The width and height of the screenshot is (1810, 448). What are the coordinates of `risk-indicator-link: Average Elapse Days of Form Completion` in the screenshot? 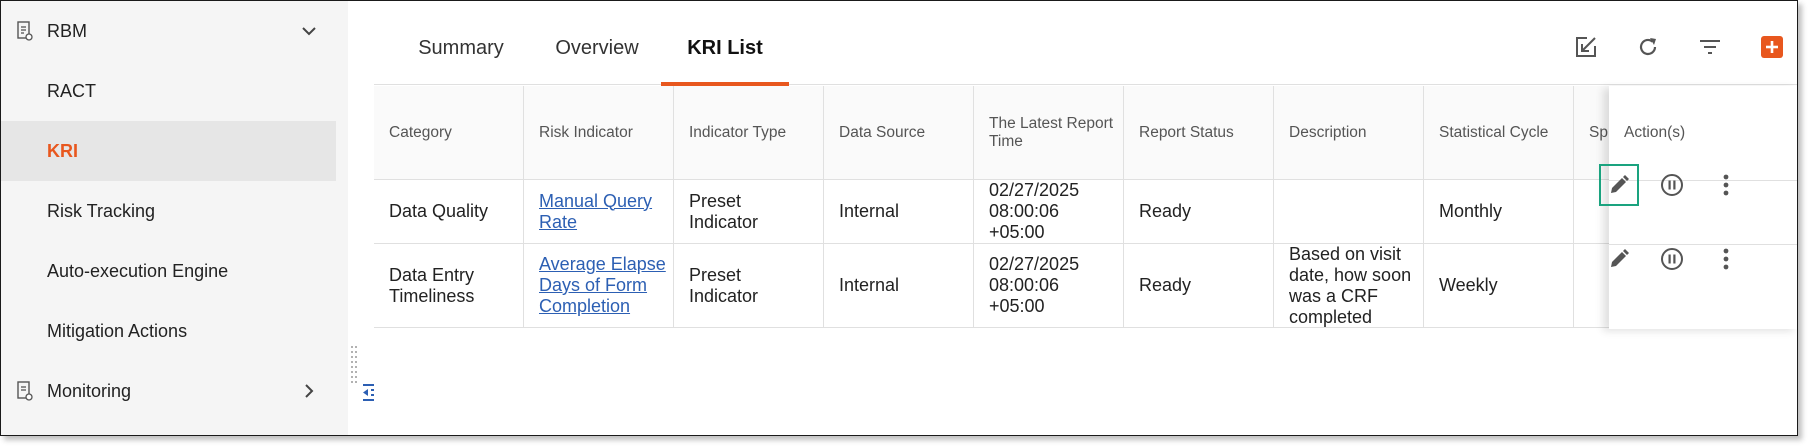 It's located at (599, 285).